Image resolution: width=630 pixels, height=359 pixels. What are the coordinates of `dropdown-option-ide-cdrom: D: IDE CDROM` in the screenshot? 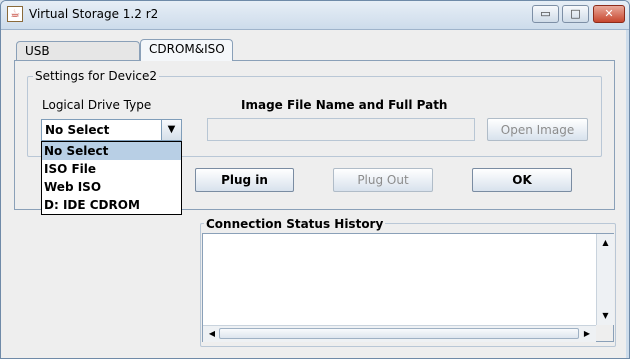 It's located at (111, 205).